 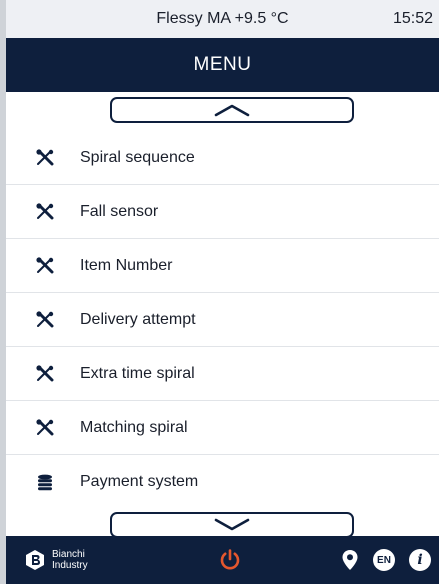 What do you see at coordinates (420, 560) in the screenshot?
I see `info-icon: i` at bounding box center [420, 560].